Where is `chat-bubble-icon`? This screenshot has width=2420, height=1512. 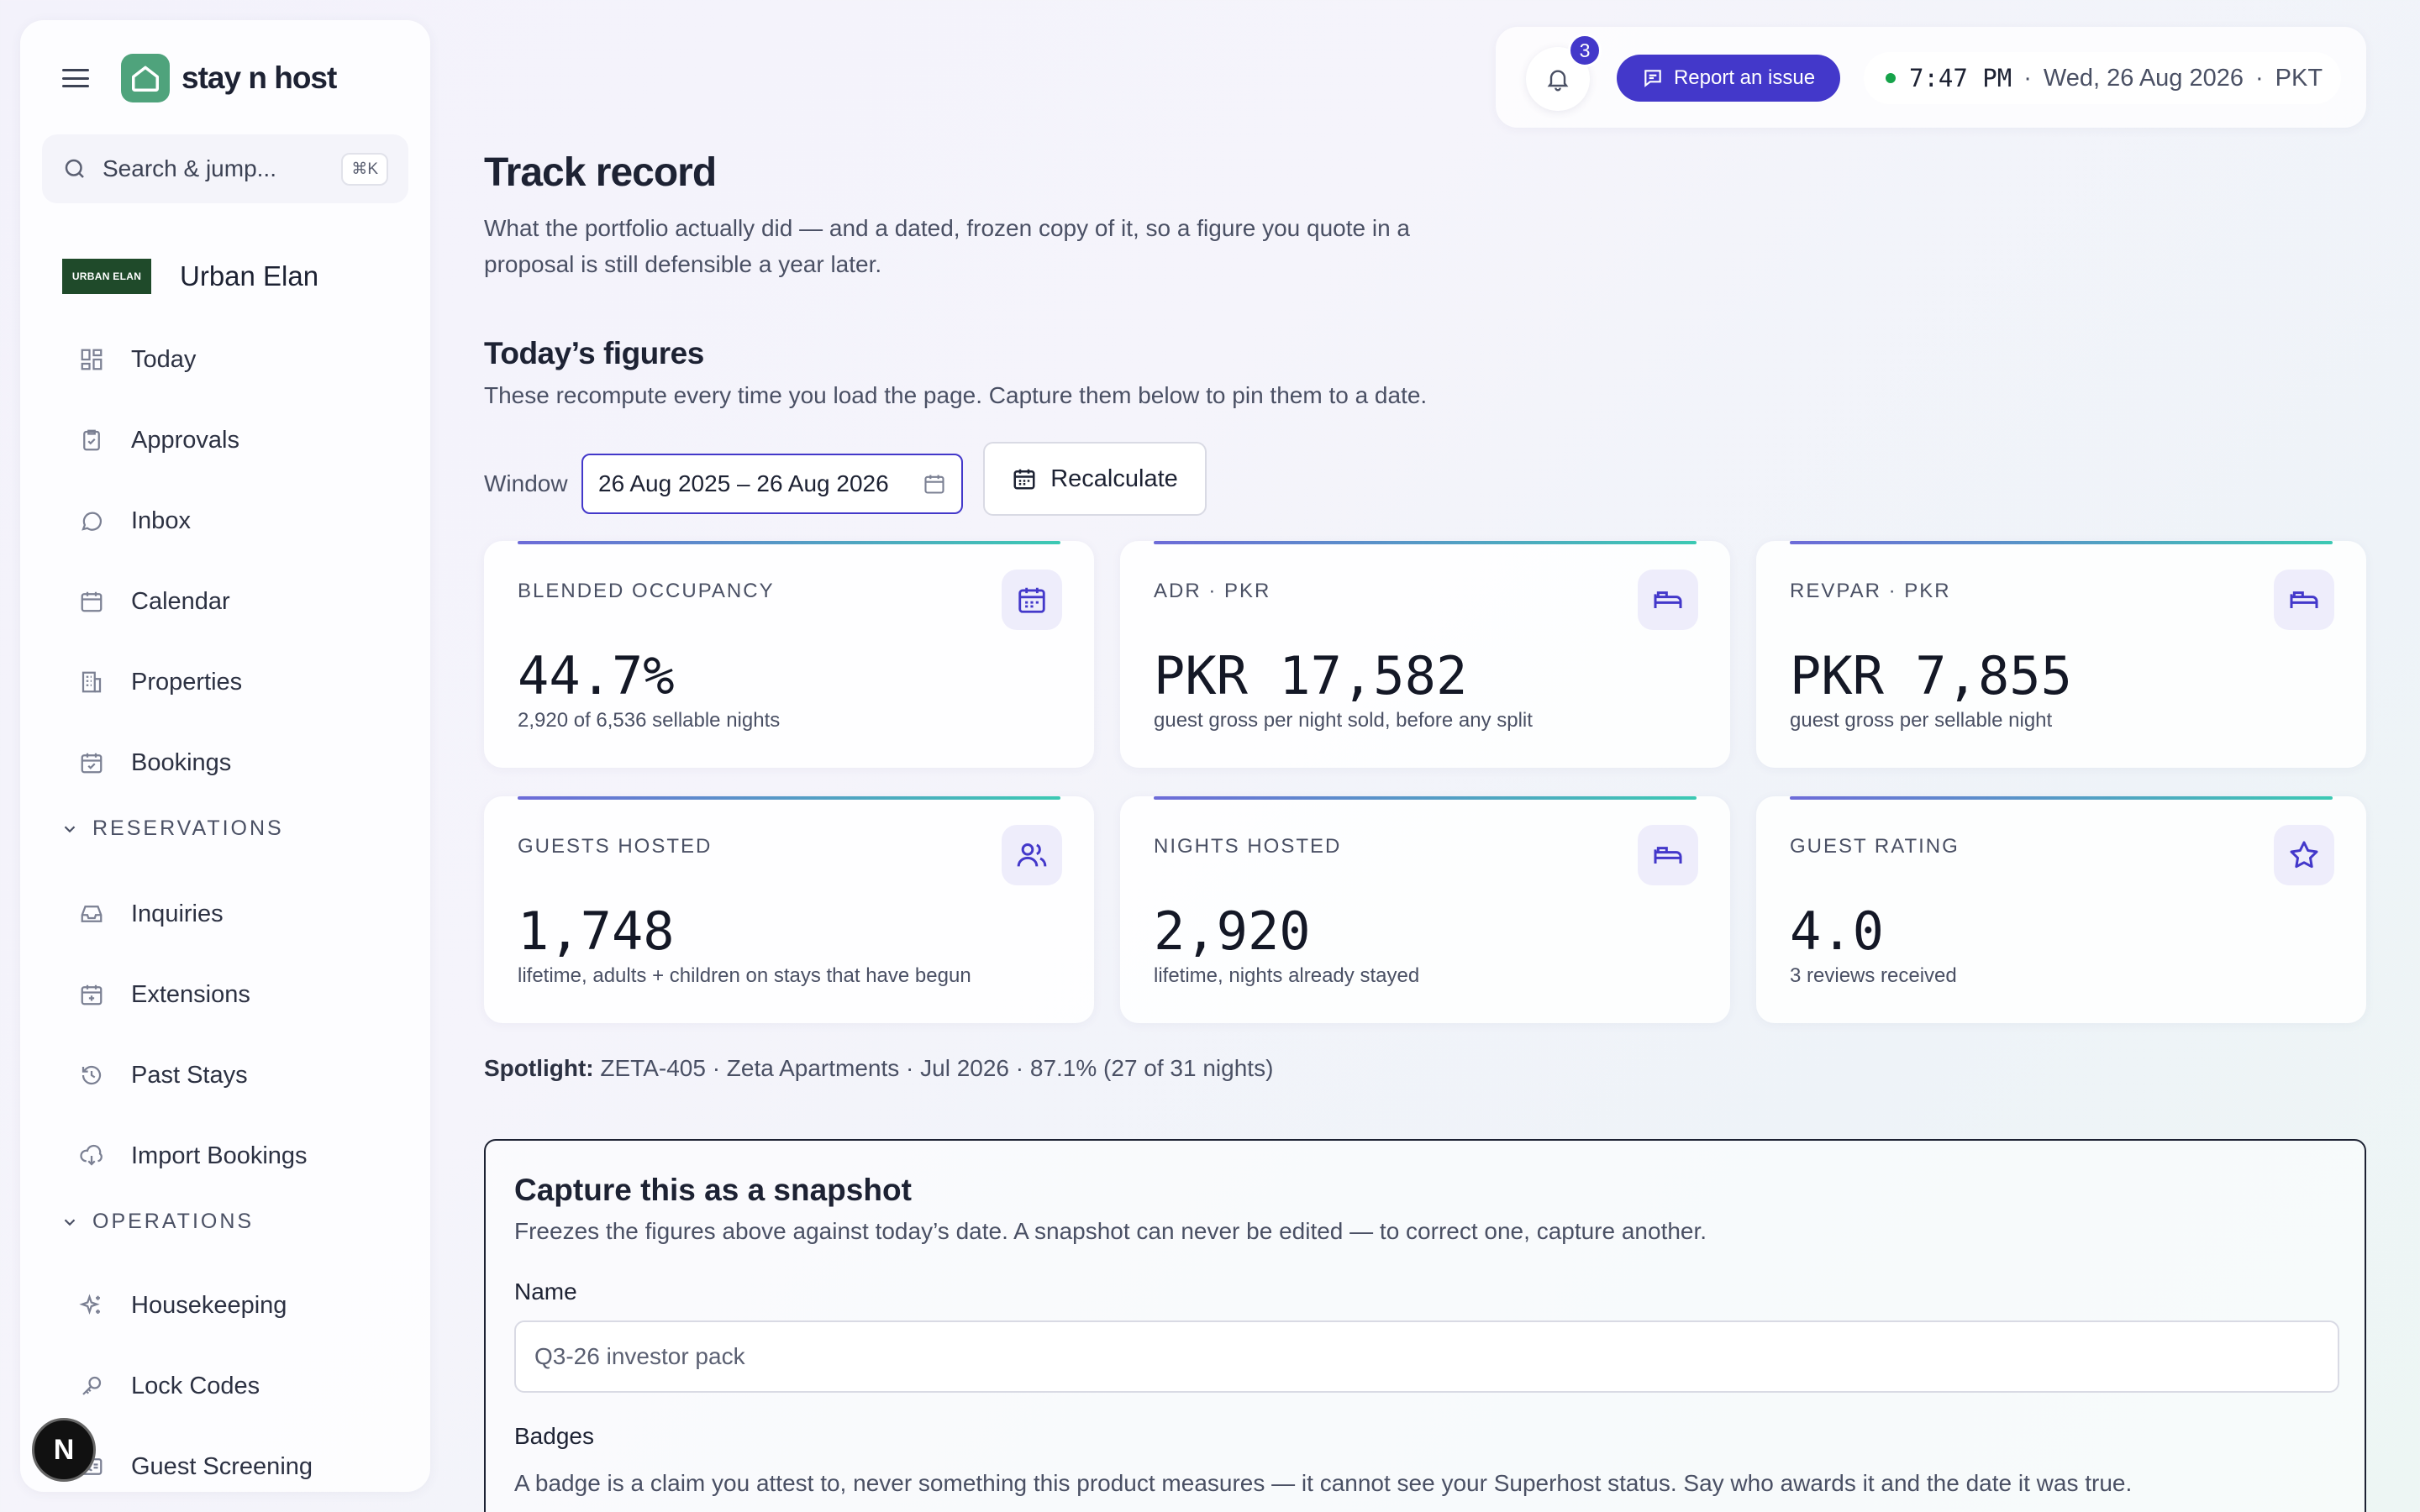
chat-bubble-icon is located at coordinates (92, 521).